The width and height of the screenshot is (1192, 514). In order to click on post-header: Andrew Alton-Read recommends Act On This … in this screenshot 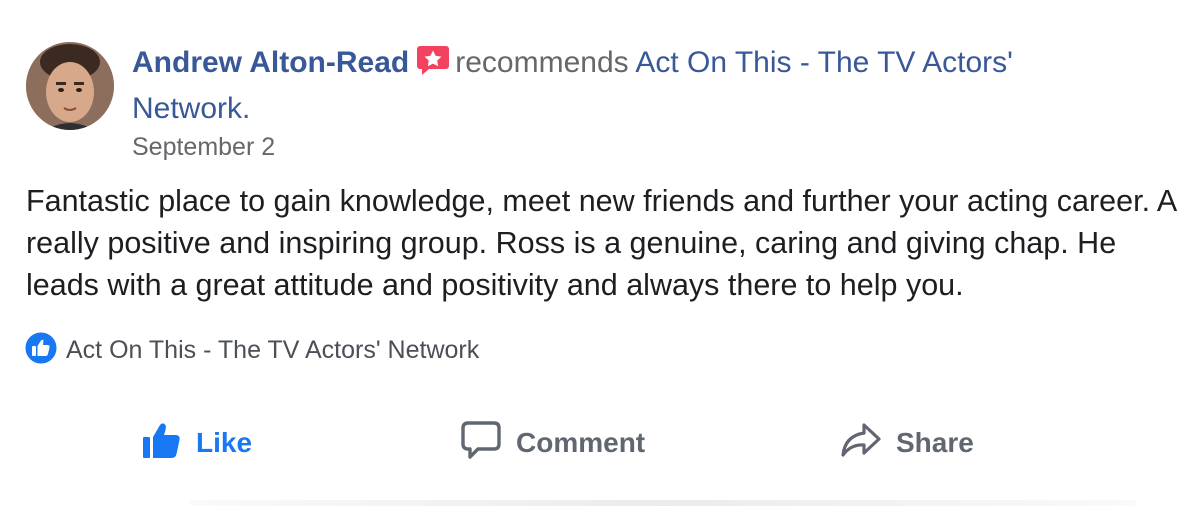, I will do `click(612, 86)`.